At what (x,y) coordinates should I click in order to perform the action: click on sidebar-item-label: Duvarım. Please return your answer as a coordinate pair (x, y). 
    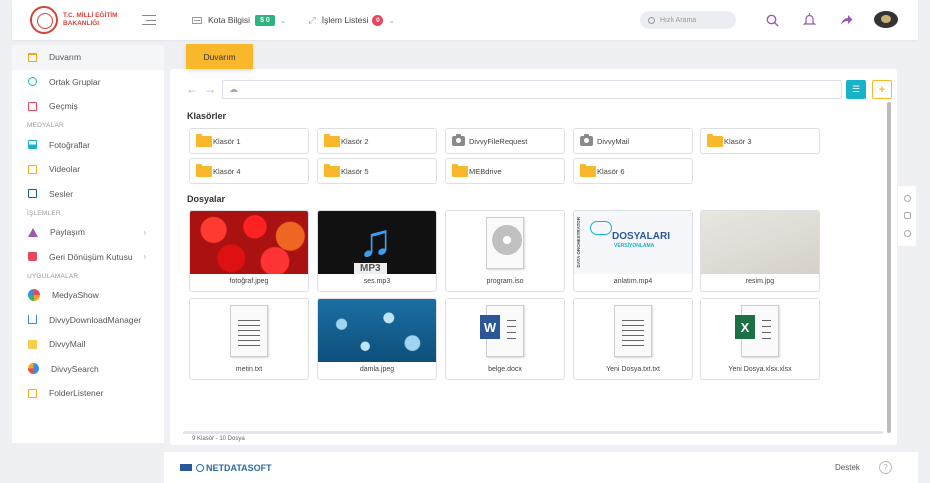
    Looking at the image, I should click on (65, 57).